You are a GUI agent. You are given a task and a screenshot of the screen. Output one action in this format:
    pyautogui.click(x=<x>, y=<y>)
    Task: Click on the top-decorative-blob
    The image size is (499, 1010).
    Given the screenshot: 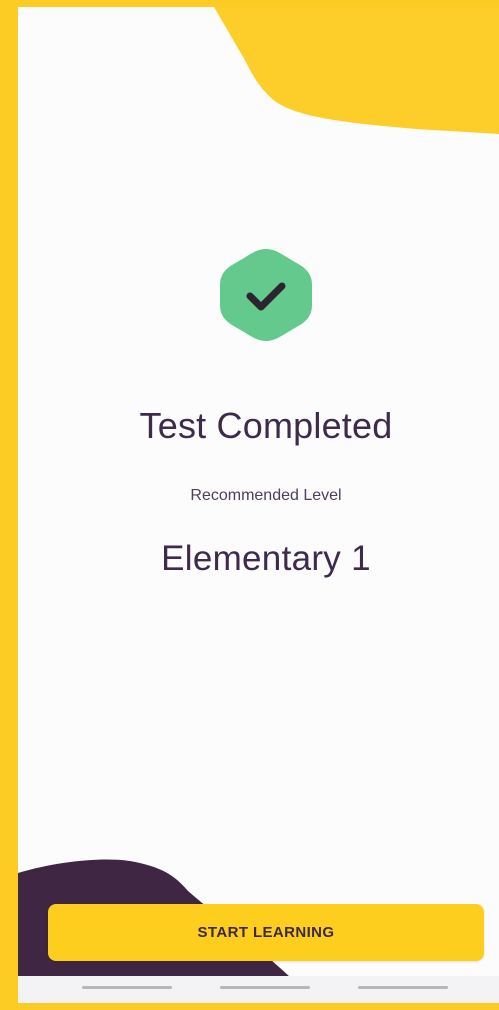 What is the action you would take?
    pyautogui.click(x=356, y=70)
    